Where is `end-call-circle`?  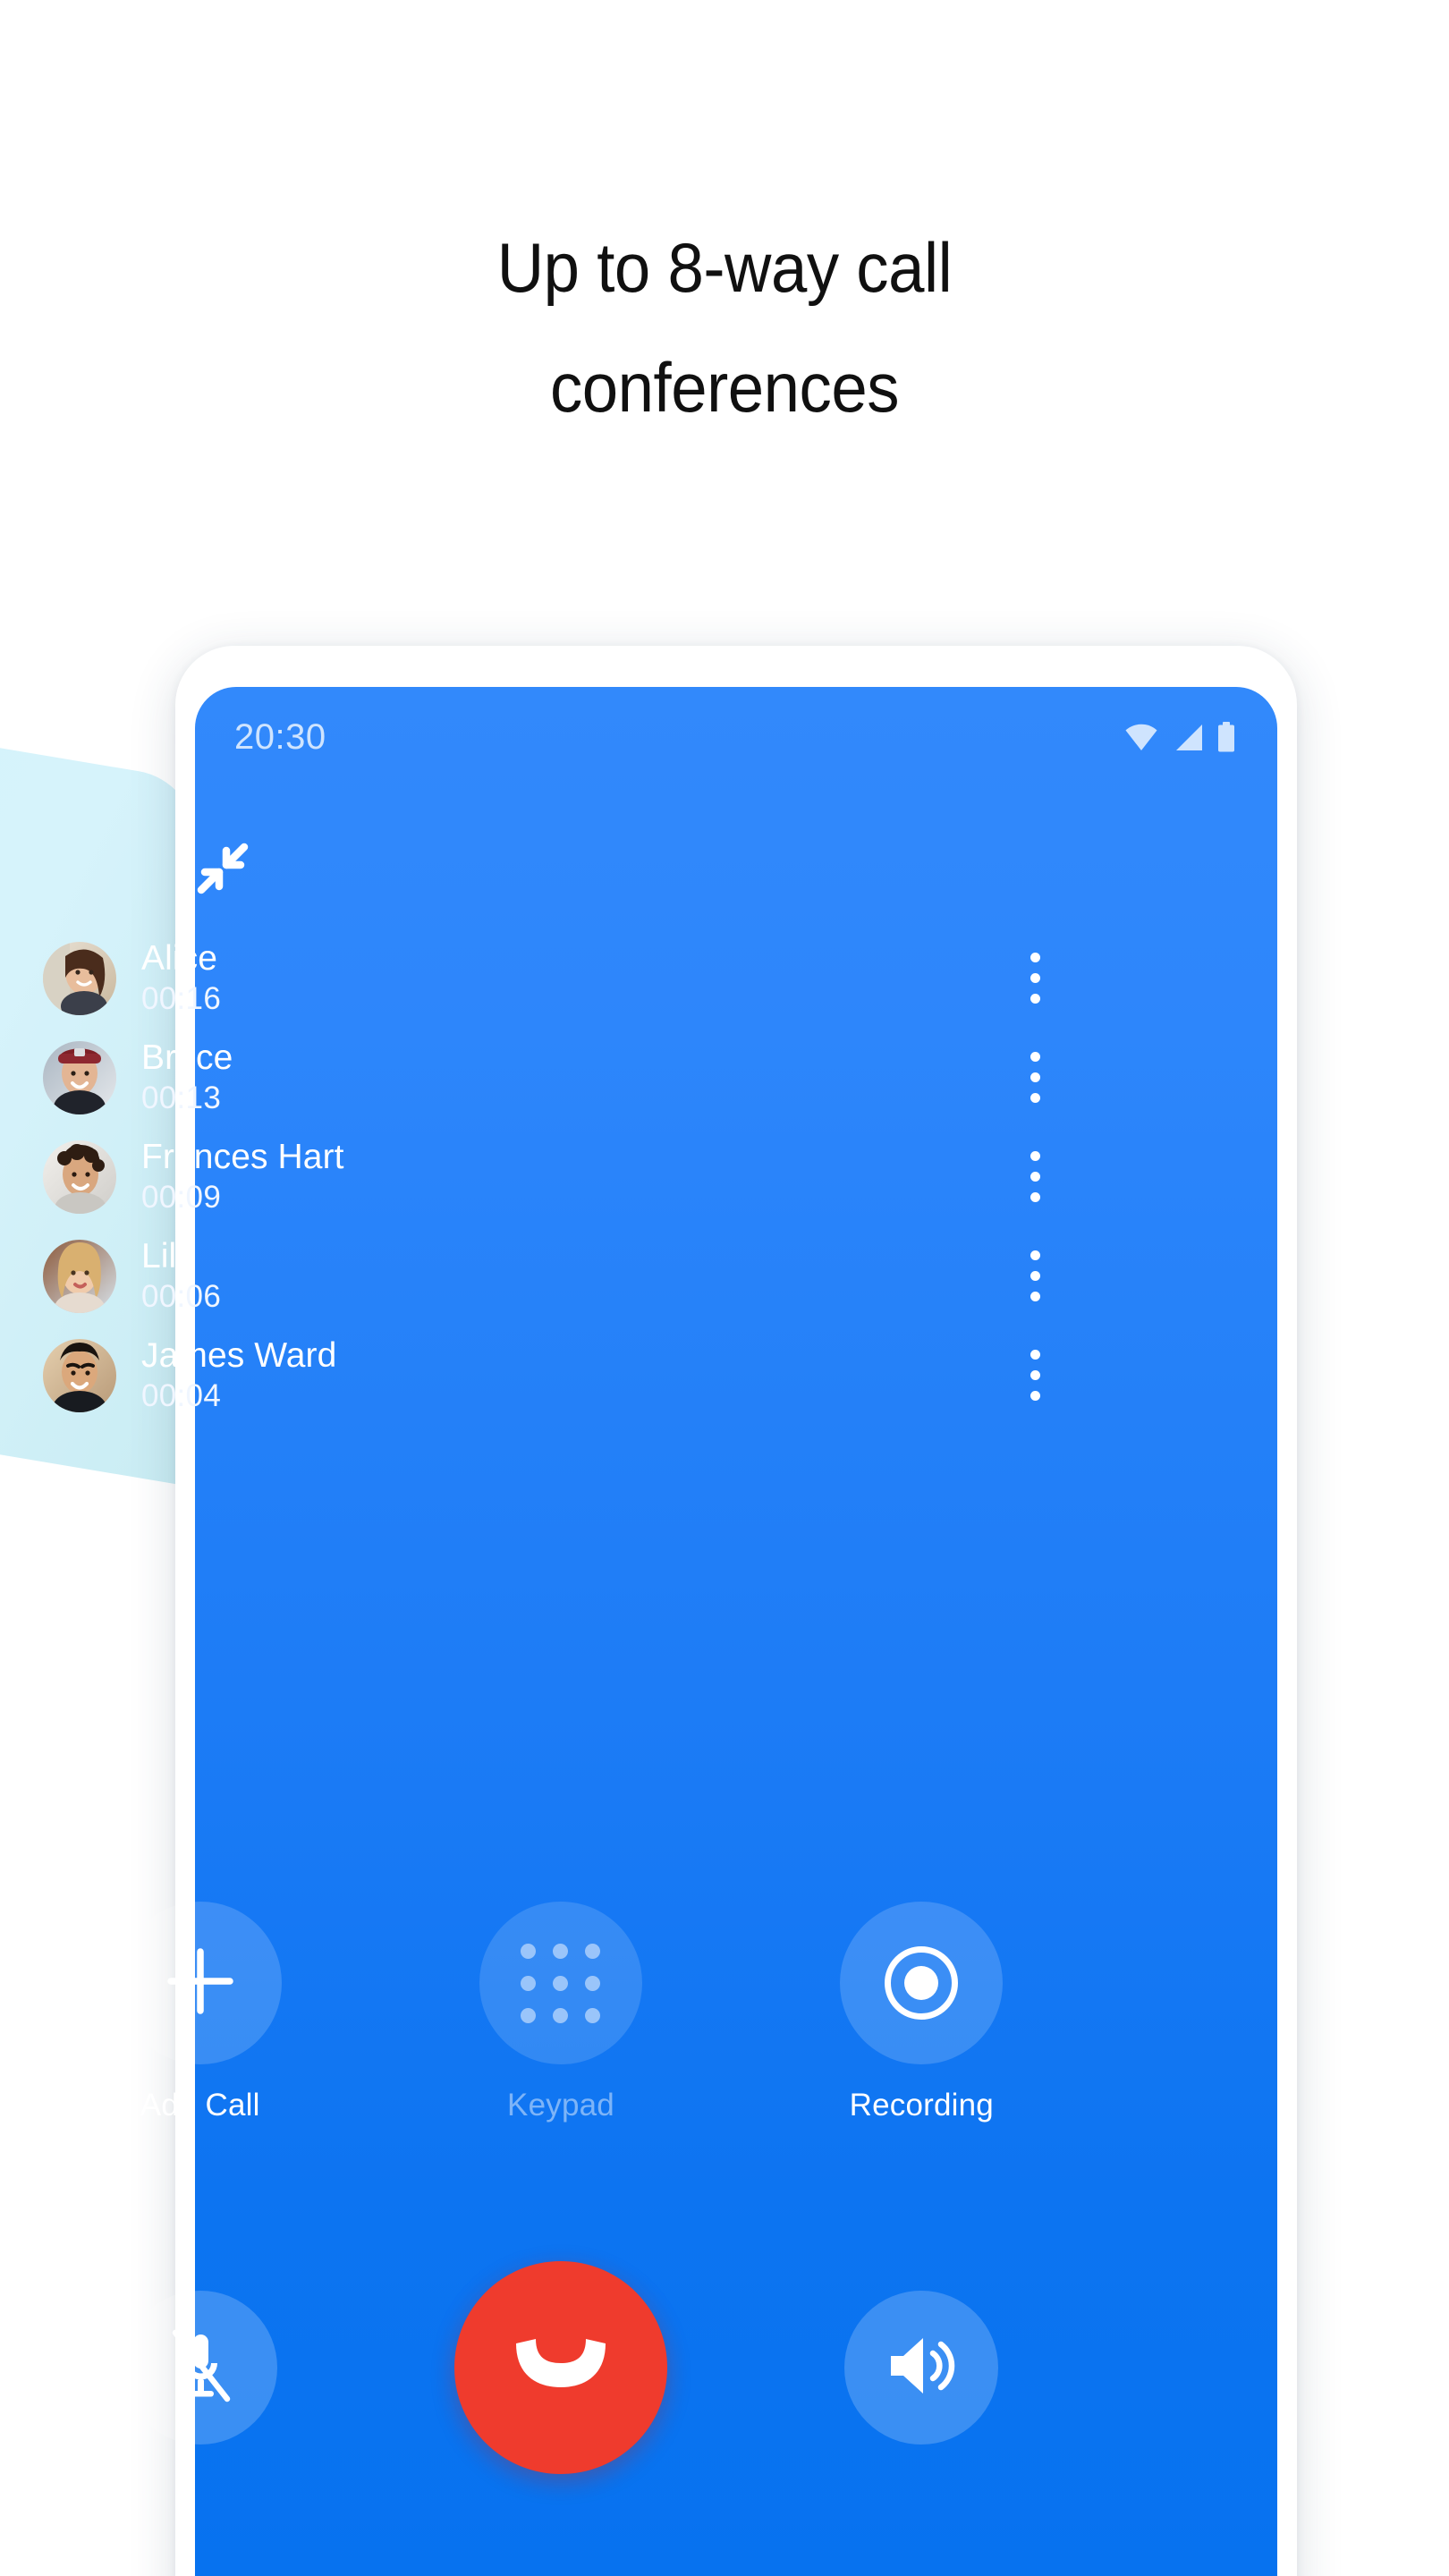
end-call-circle is located at coordinates (560, 2367).